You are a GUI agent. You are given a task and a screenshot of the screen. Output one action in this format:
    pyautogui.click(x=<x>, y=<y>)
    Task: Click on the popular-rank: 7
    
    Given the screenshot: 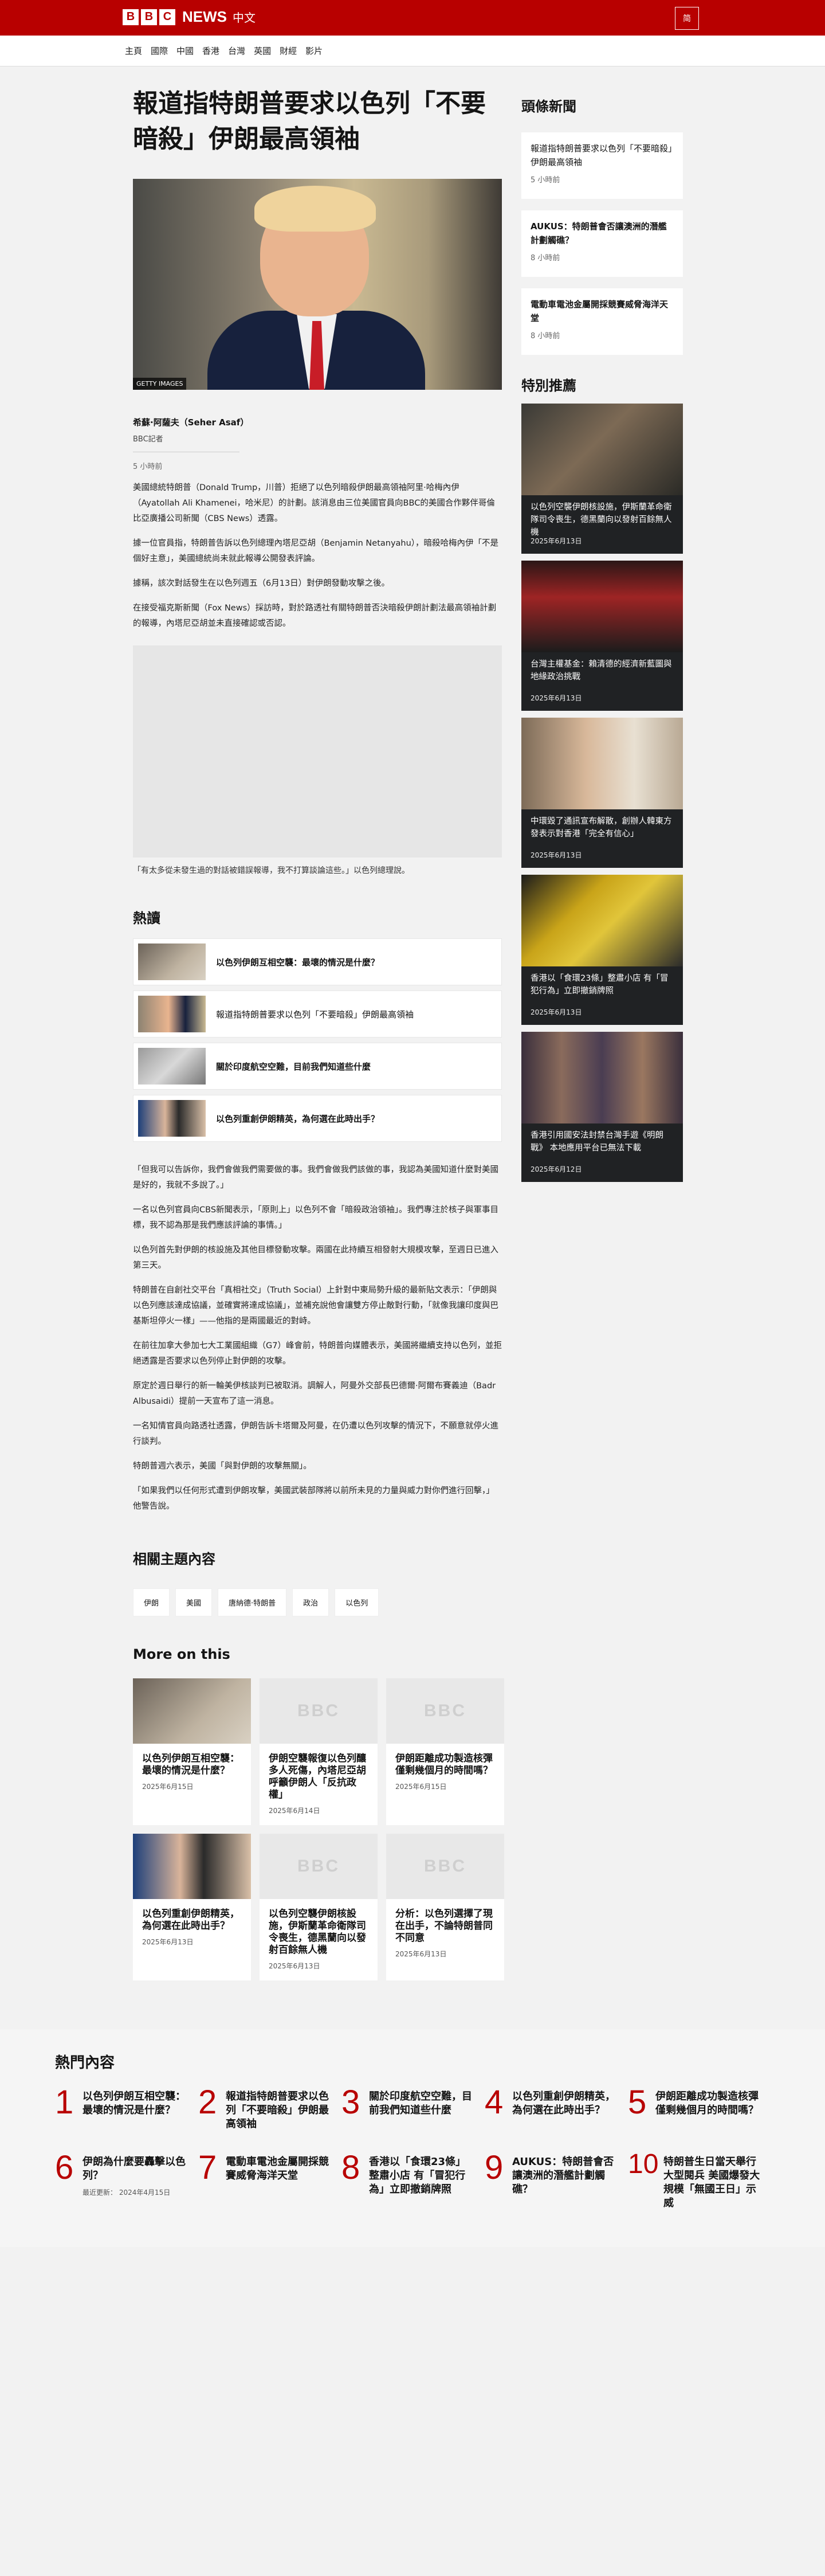 What is the action you would take?
    pyautogui.click(x=207, y=2167)
    